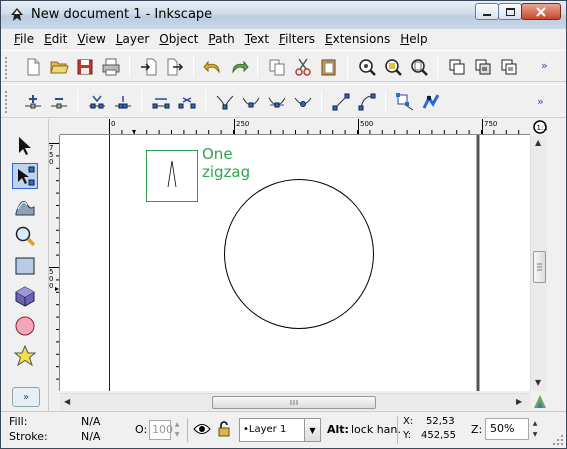  What do you see at coordinates (544, 65) in the screenshot?
I see `toolbar-overflow-button: »` at bounding box center [544, 65].